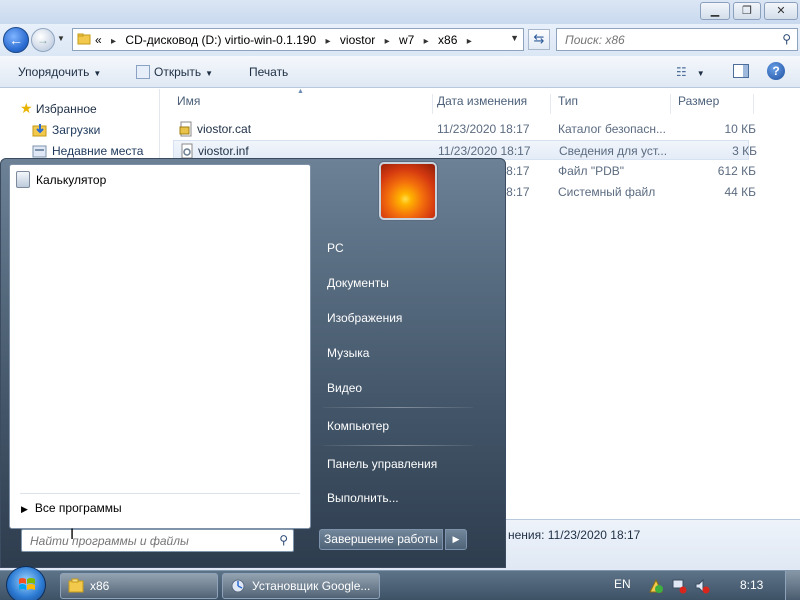 The height and width of the screenshot is (600, 800). Describe the element at coordinates (702, 586) in the screenshot. I see `volume-muted-icon` at that location.